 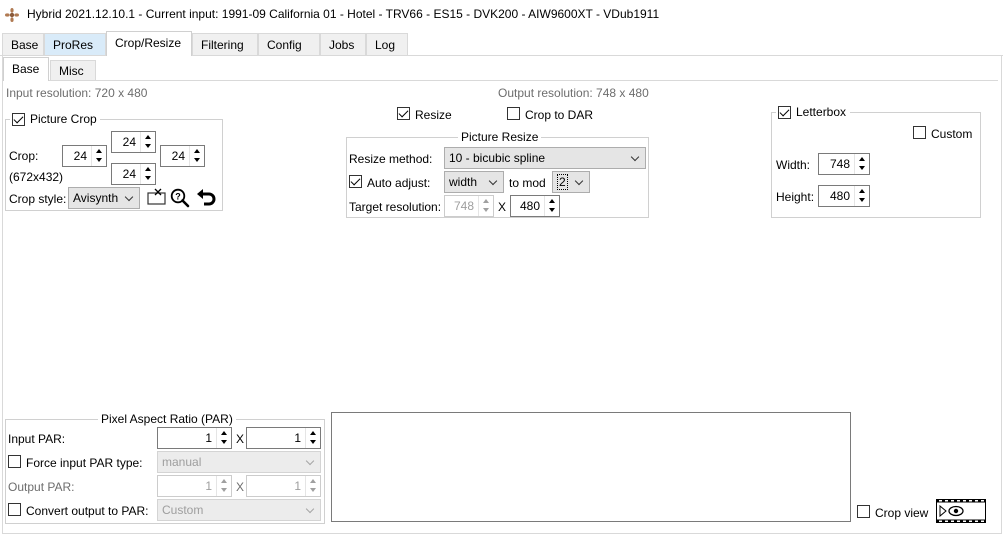 What do you see at coordinates (961, 511) in the screenshot?
I see `preview-player-icon` at bounding box center [961, 511].